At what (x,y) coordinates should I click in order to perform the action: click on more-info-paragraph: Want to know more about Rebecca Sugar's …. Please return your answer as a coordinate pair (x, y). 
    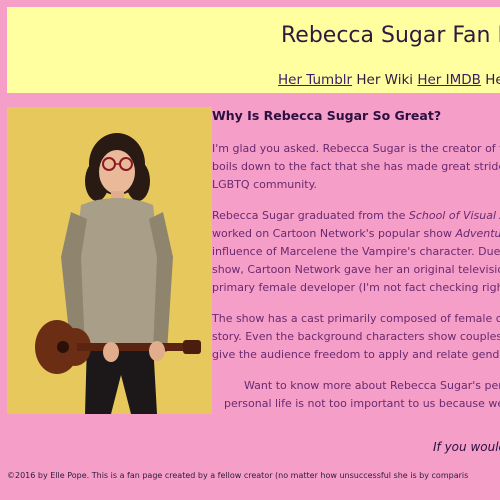
    Looking at the image, I should click on (356, 395).